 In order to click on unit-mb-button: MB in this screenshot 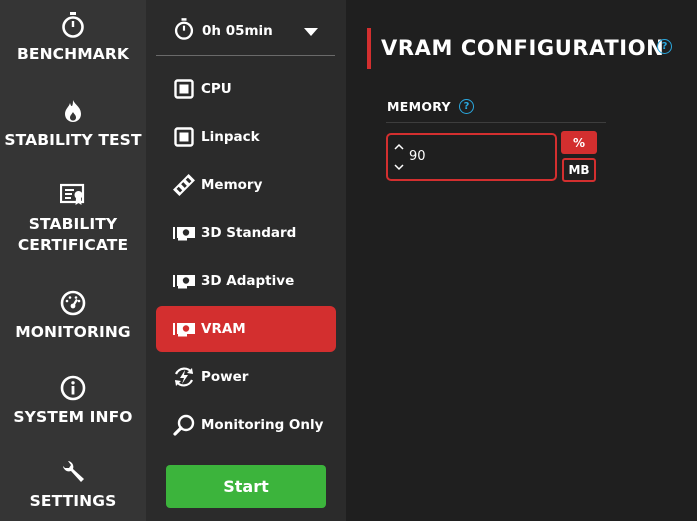, I will do `click(579, 170)`.